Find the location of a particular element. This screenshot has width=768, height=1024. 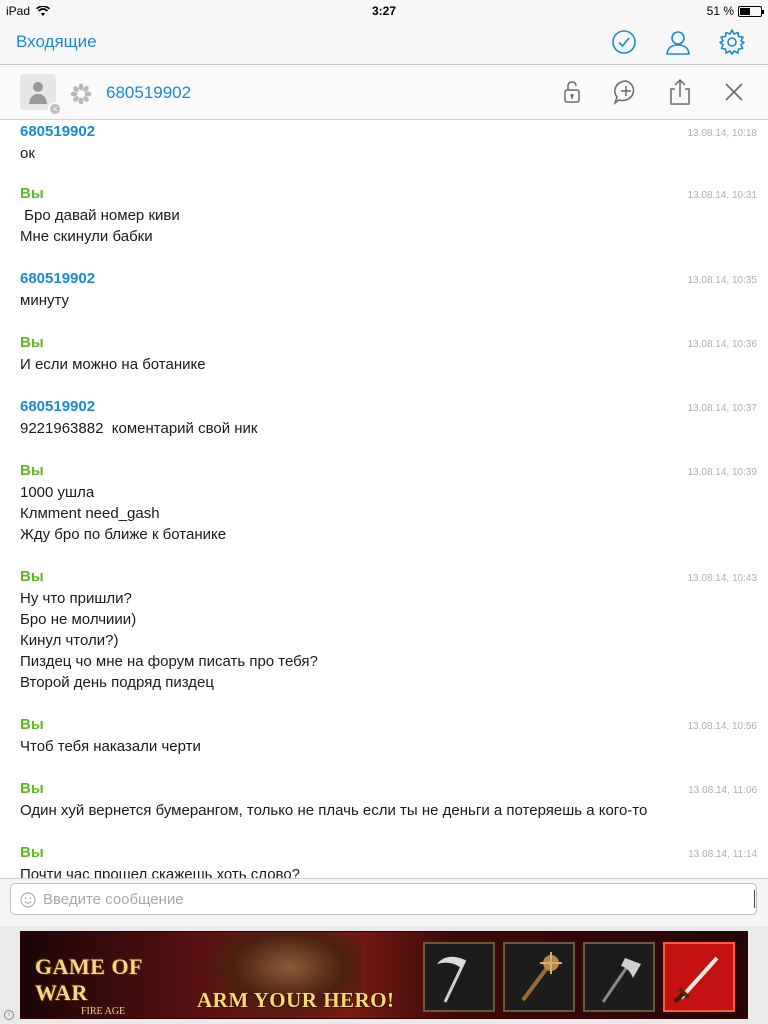

message-text: Пиздец чо мне на форум писать про тебя? is located at coordinates (169, 661).